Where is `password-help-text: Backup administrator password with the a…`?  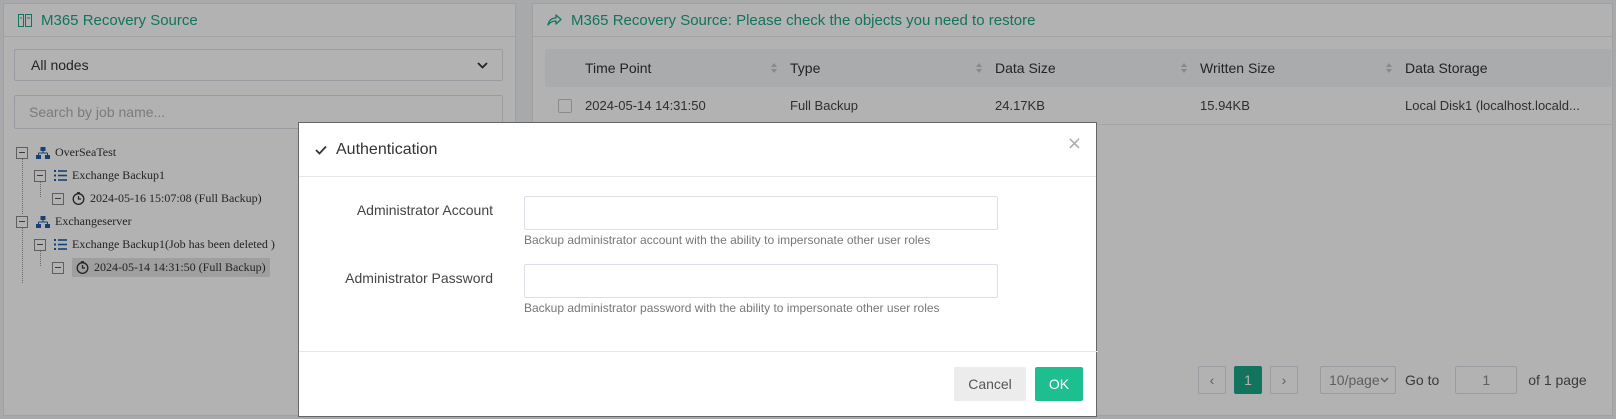
password-help-text: Backup administrator password with the a… is located at coordinates (732, 308).